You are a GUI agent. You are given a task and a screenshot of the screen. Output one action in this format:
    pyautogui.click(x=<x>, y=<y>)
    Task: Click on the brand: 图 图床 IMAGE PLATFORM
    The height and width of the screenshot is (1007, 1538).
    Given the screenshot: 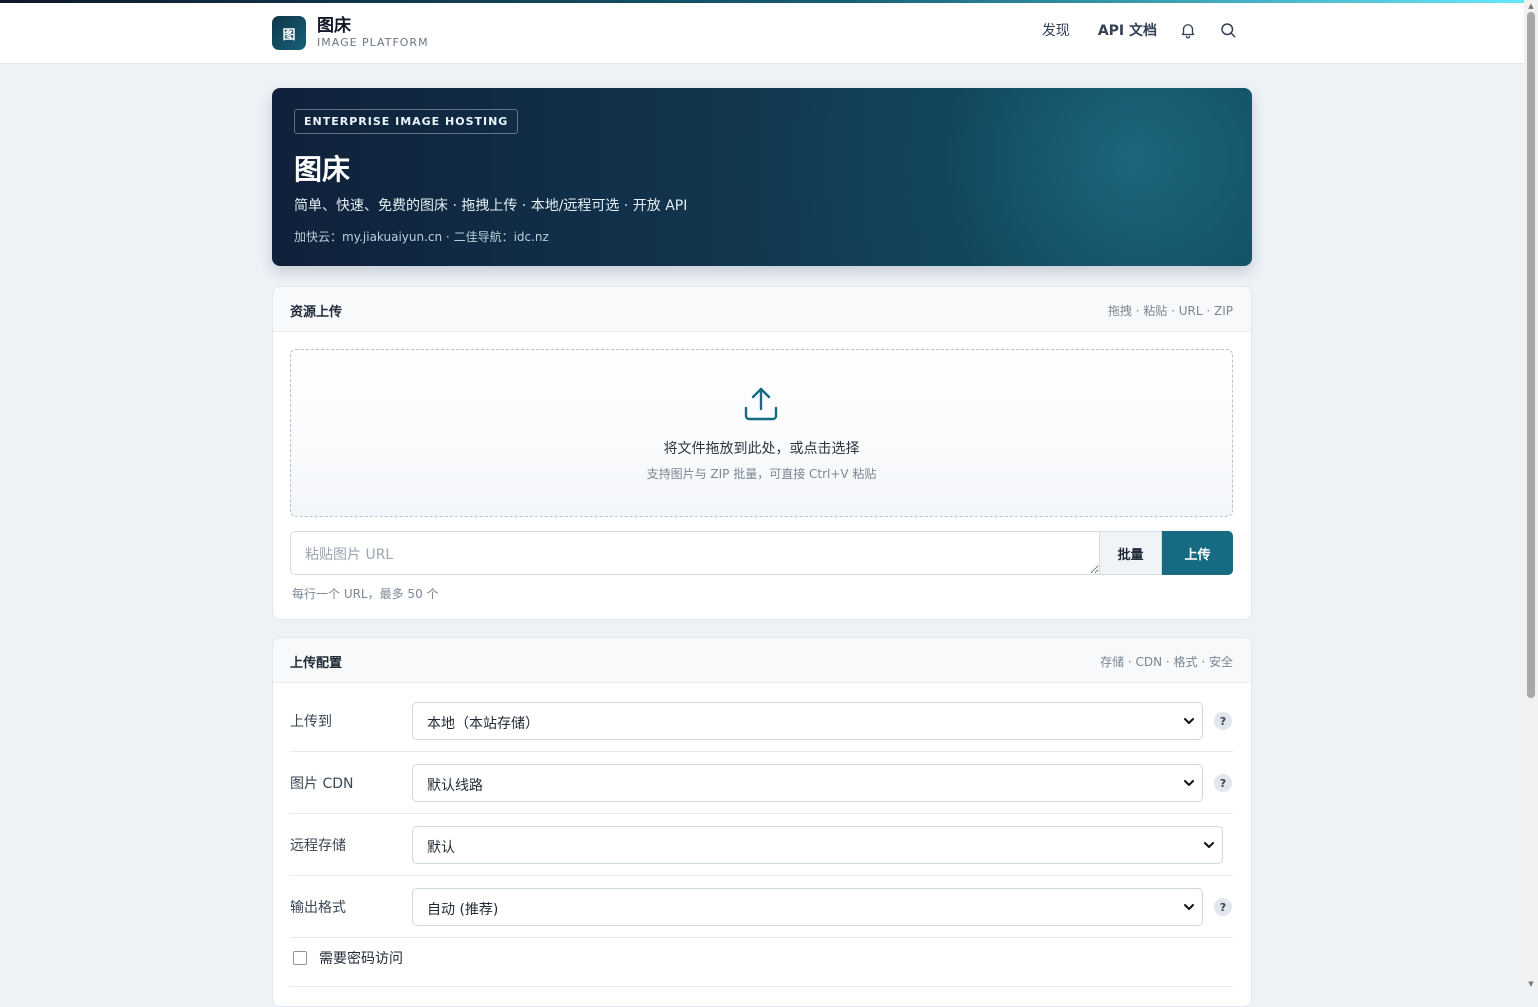 What is the action you would take?
    pyautogui.click(x=350, y=33)
    